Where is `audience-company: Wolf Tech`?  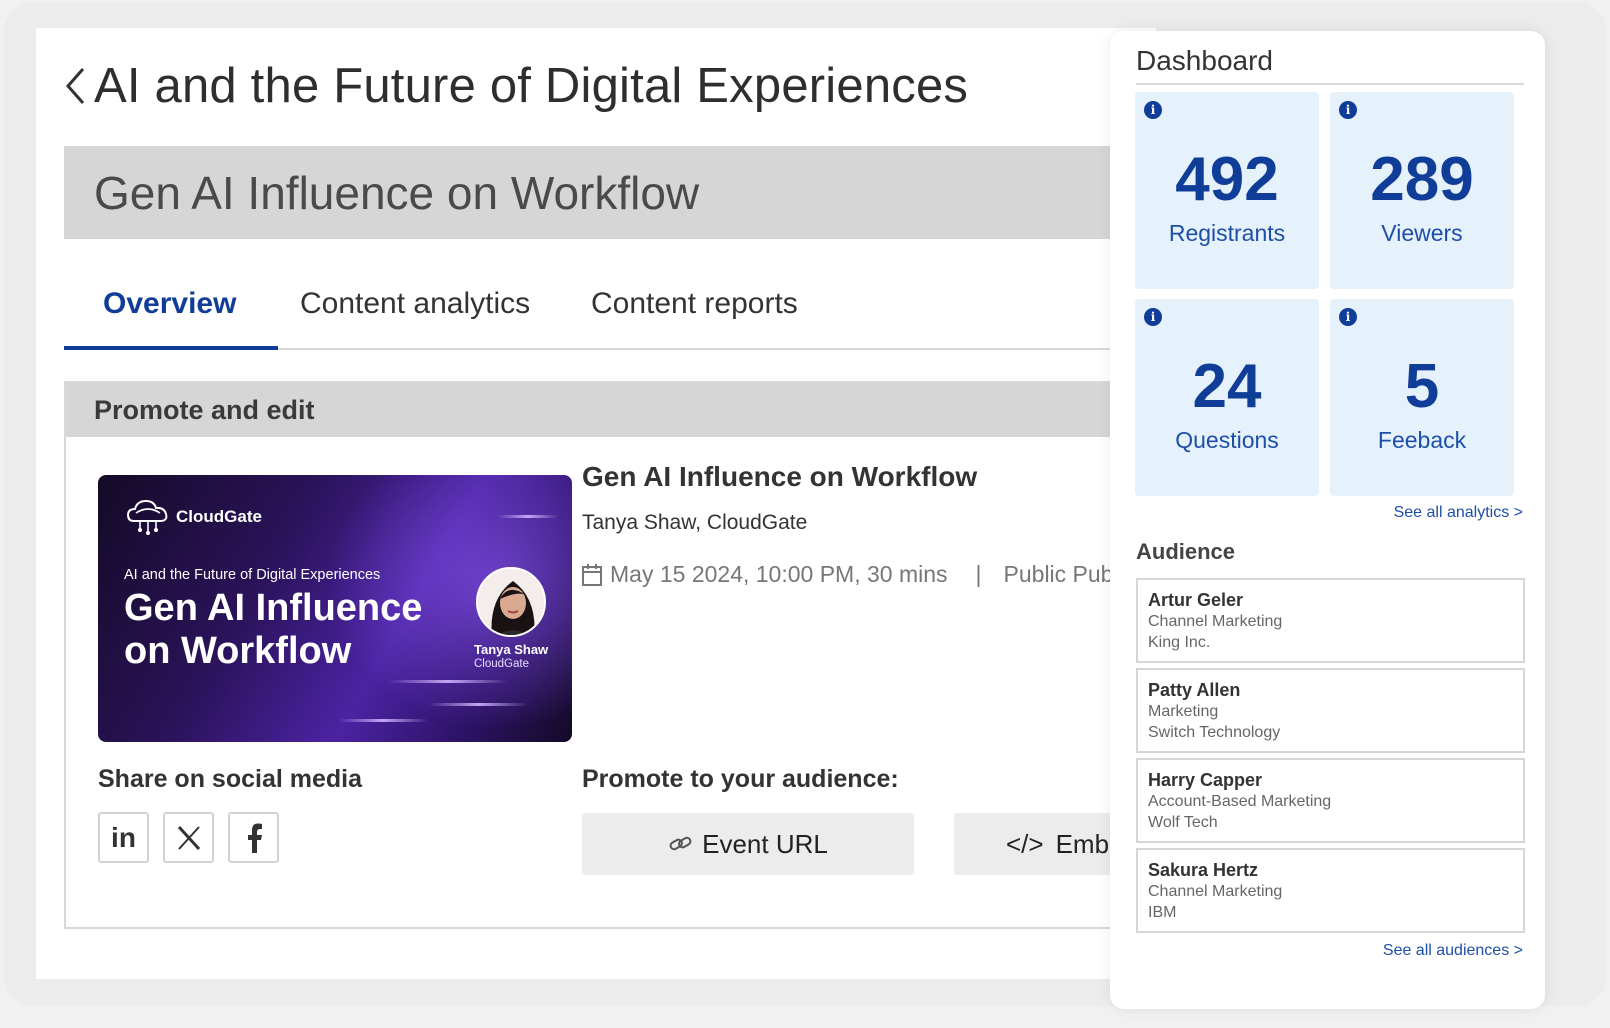 audience-company: Wolf Tech is located at coordinates (1183, 822).